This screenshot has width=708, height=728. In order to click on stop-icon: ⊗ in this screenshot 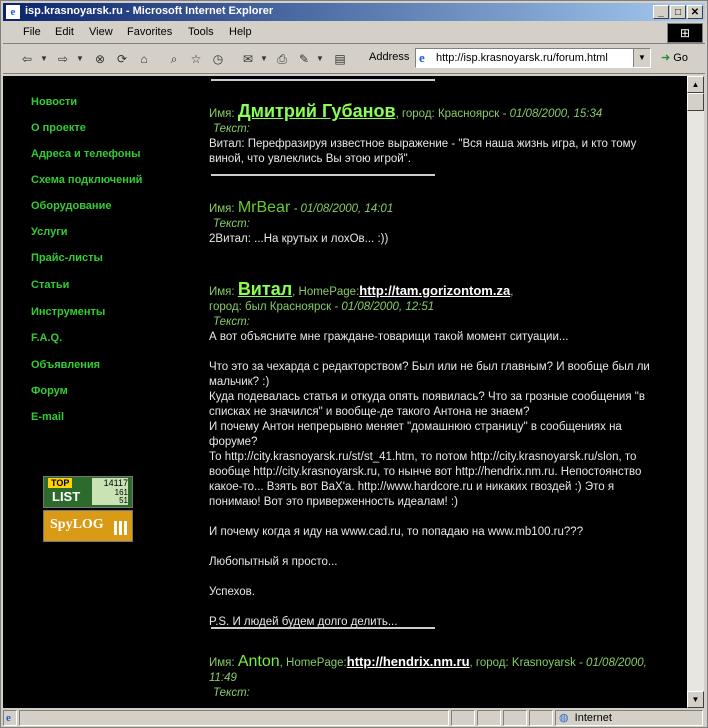, I will do `click(100, 59)`.